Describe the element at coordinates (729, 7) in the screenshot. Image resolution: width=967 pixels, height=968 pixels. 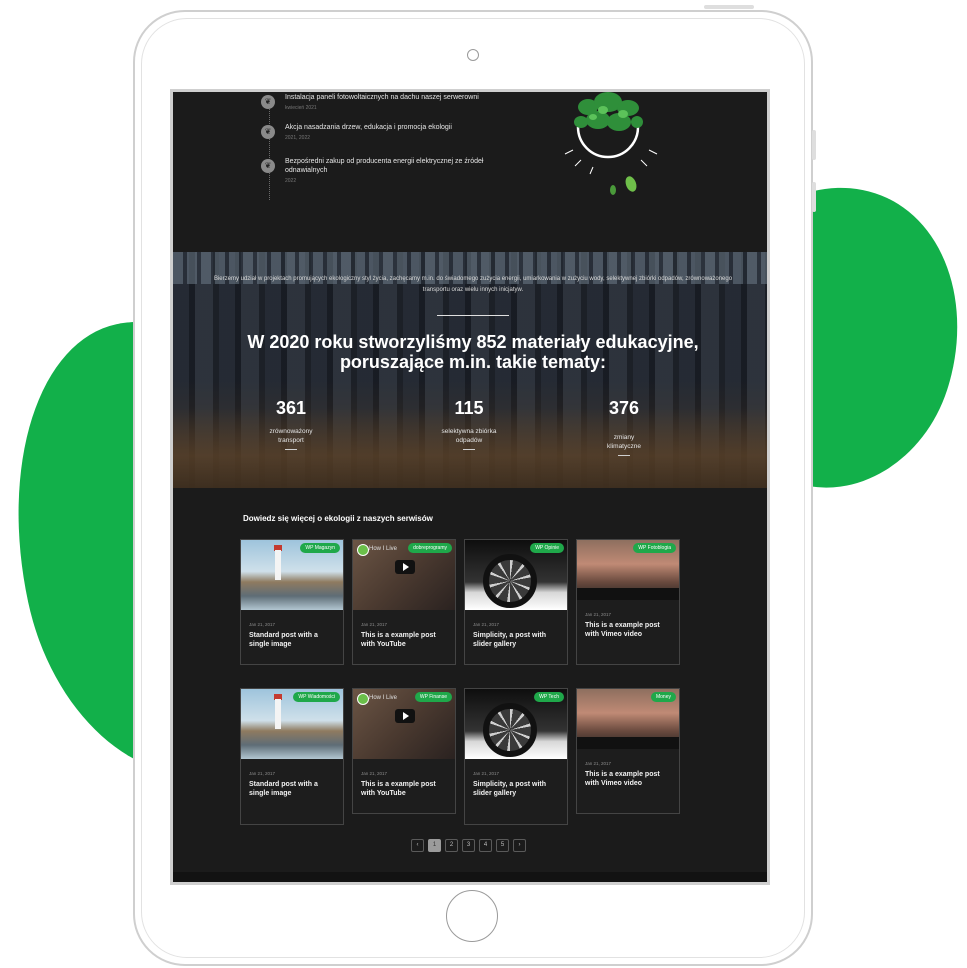
I see `tablet-power-button` at that location.